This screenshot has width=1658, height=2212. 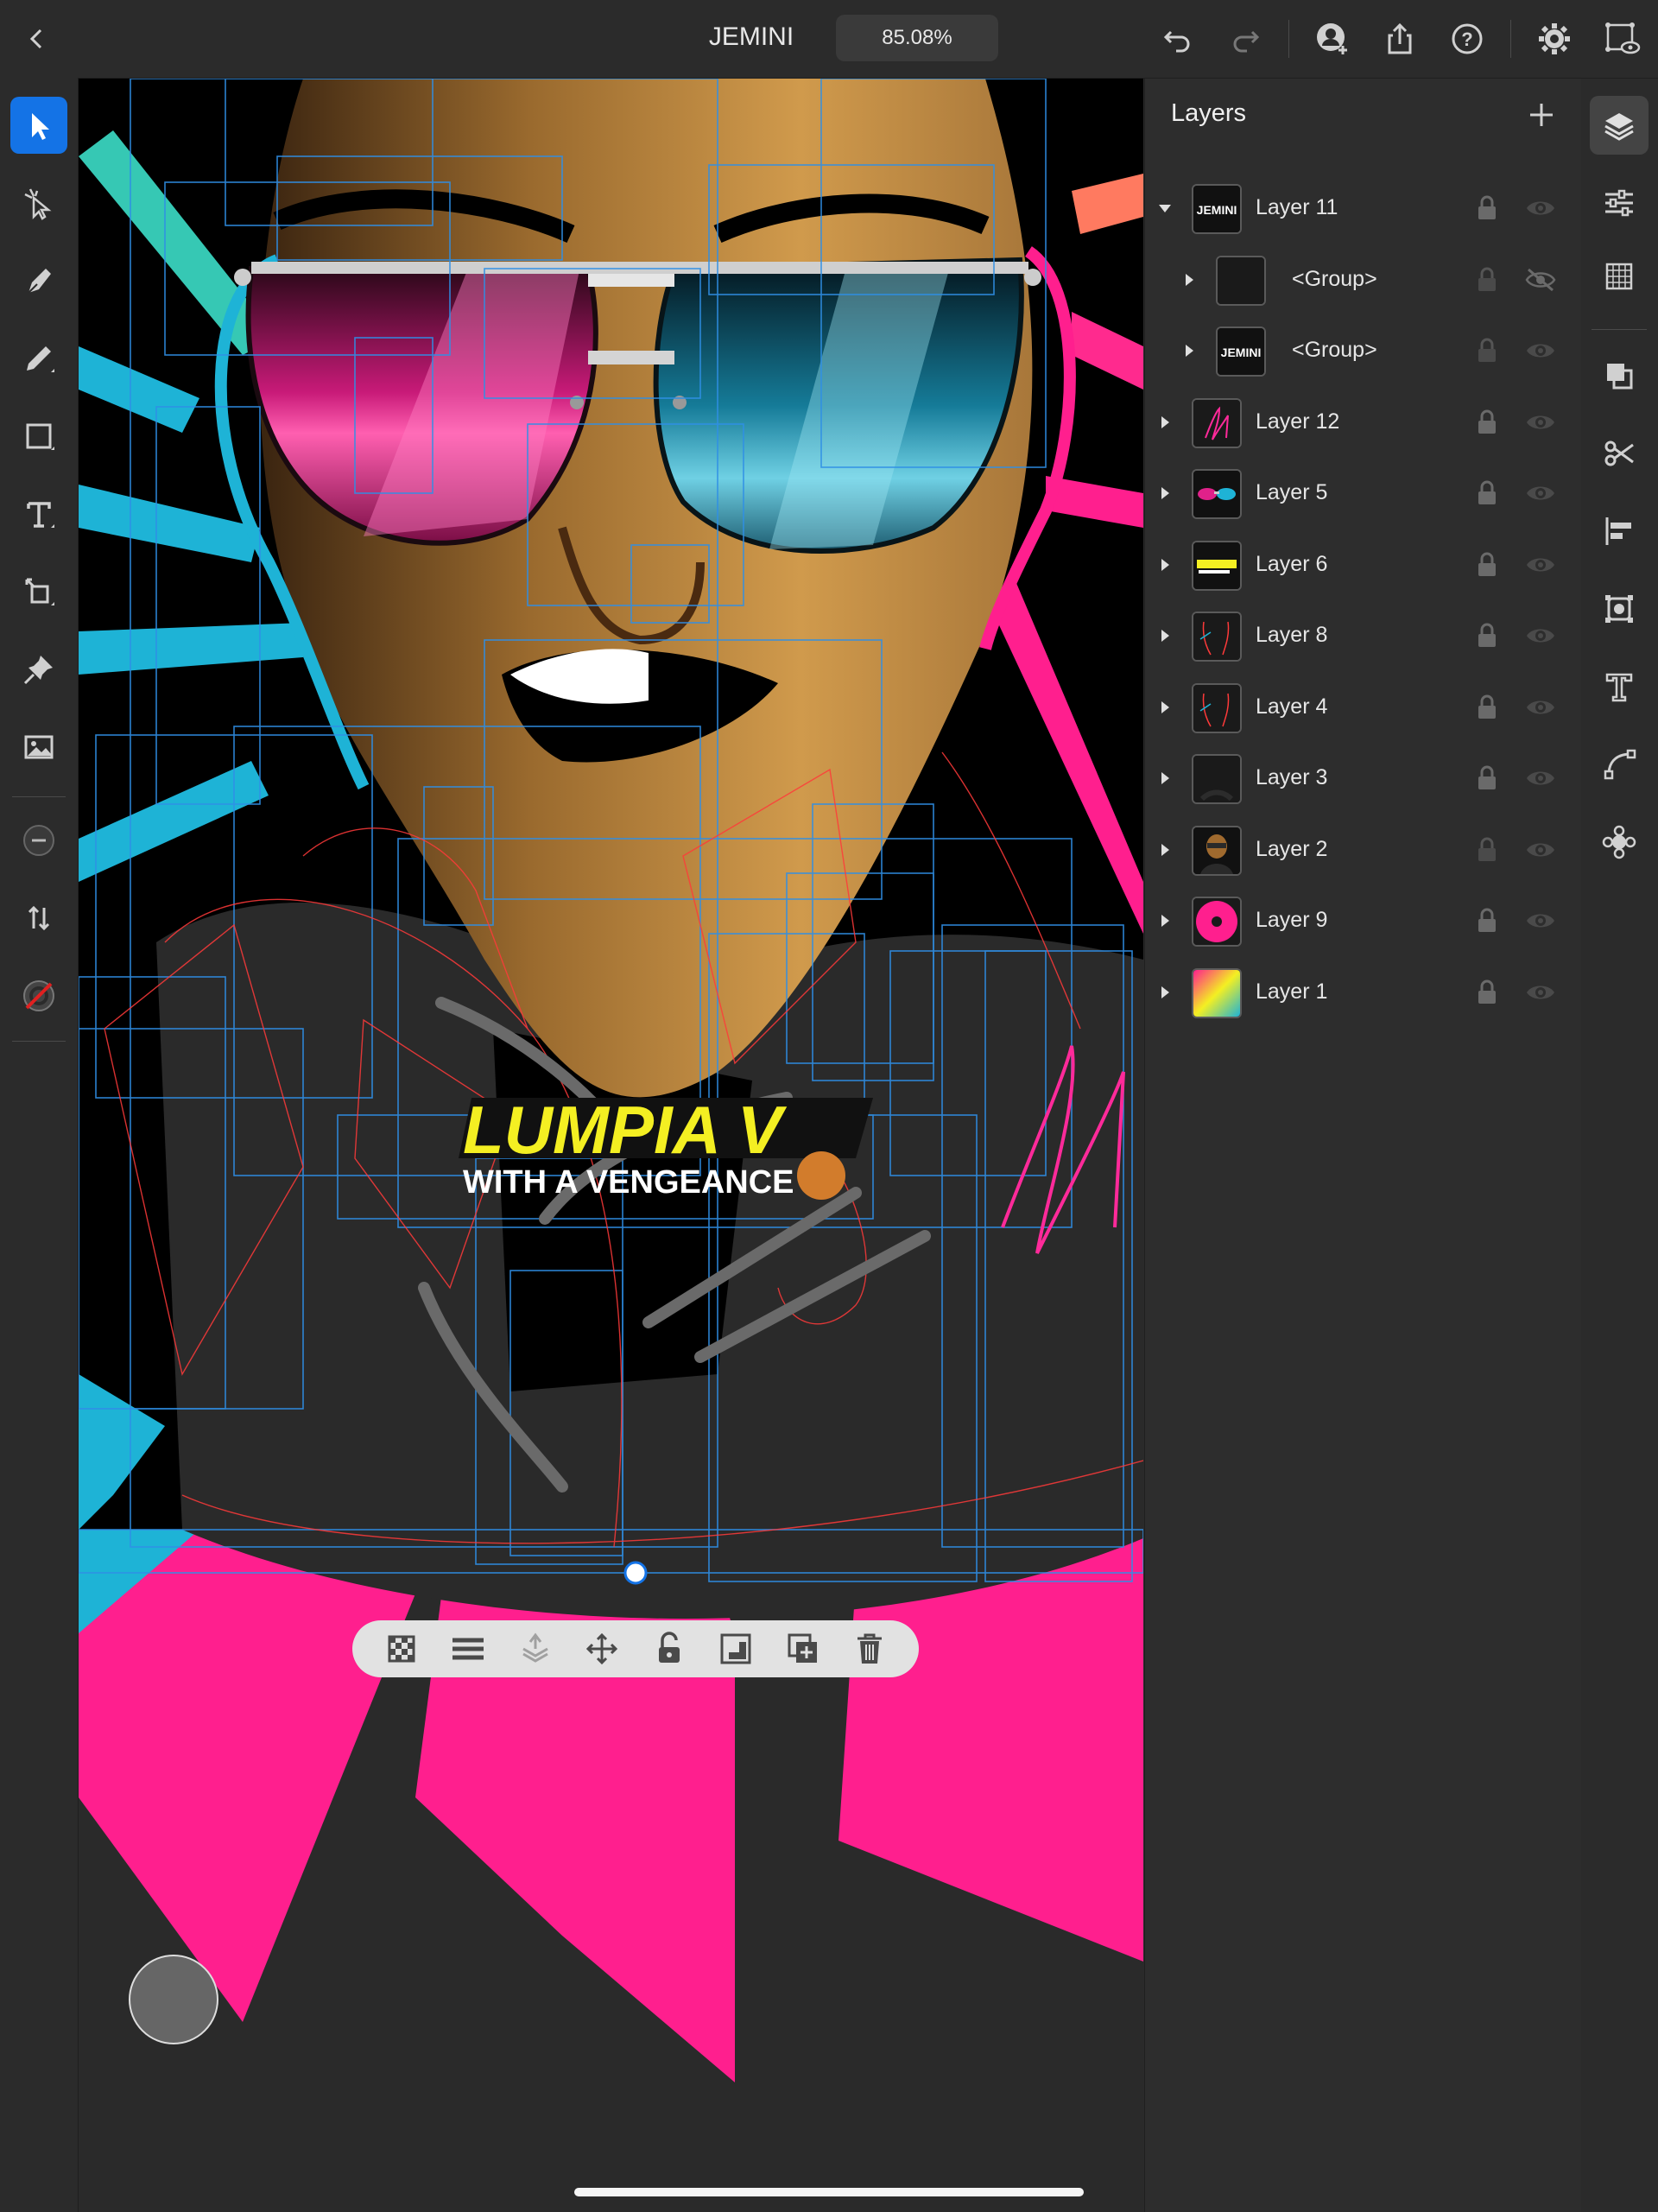 What do you see at coordinates (1363, 209) in the screenshot?
I see `layer-row: JEMINI Layer 11` at bounding box center [1363, 209].